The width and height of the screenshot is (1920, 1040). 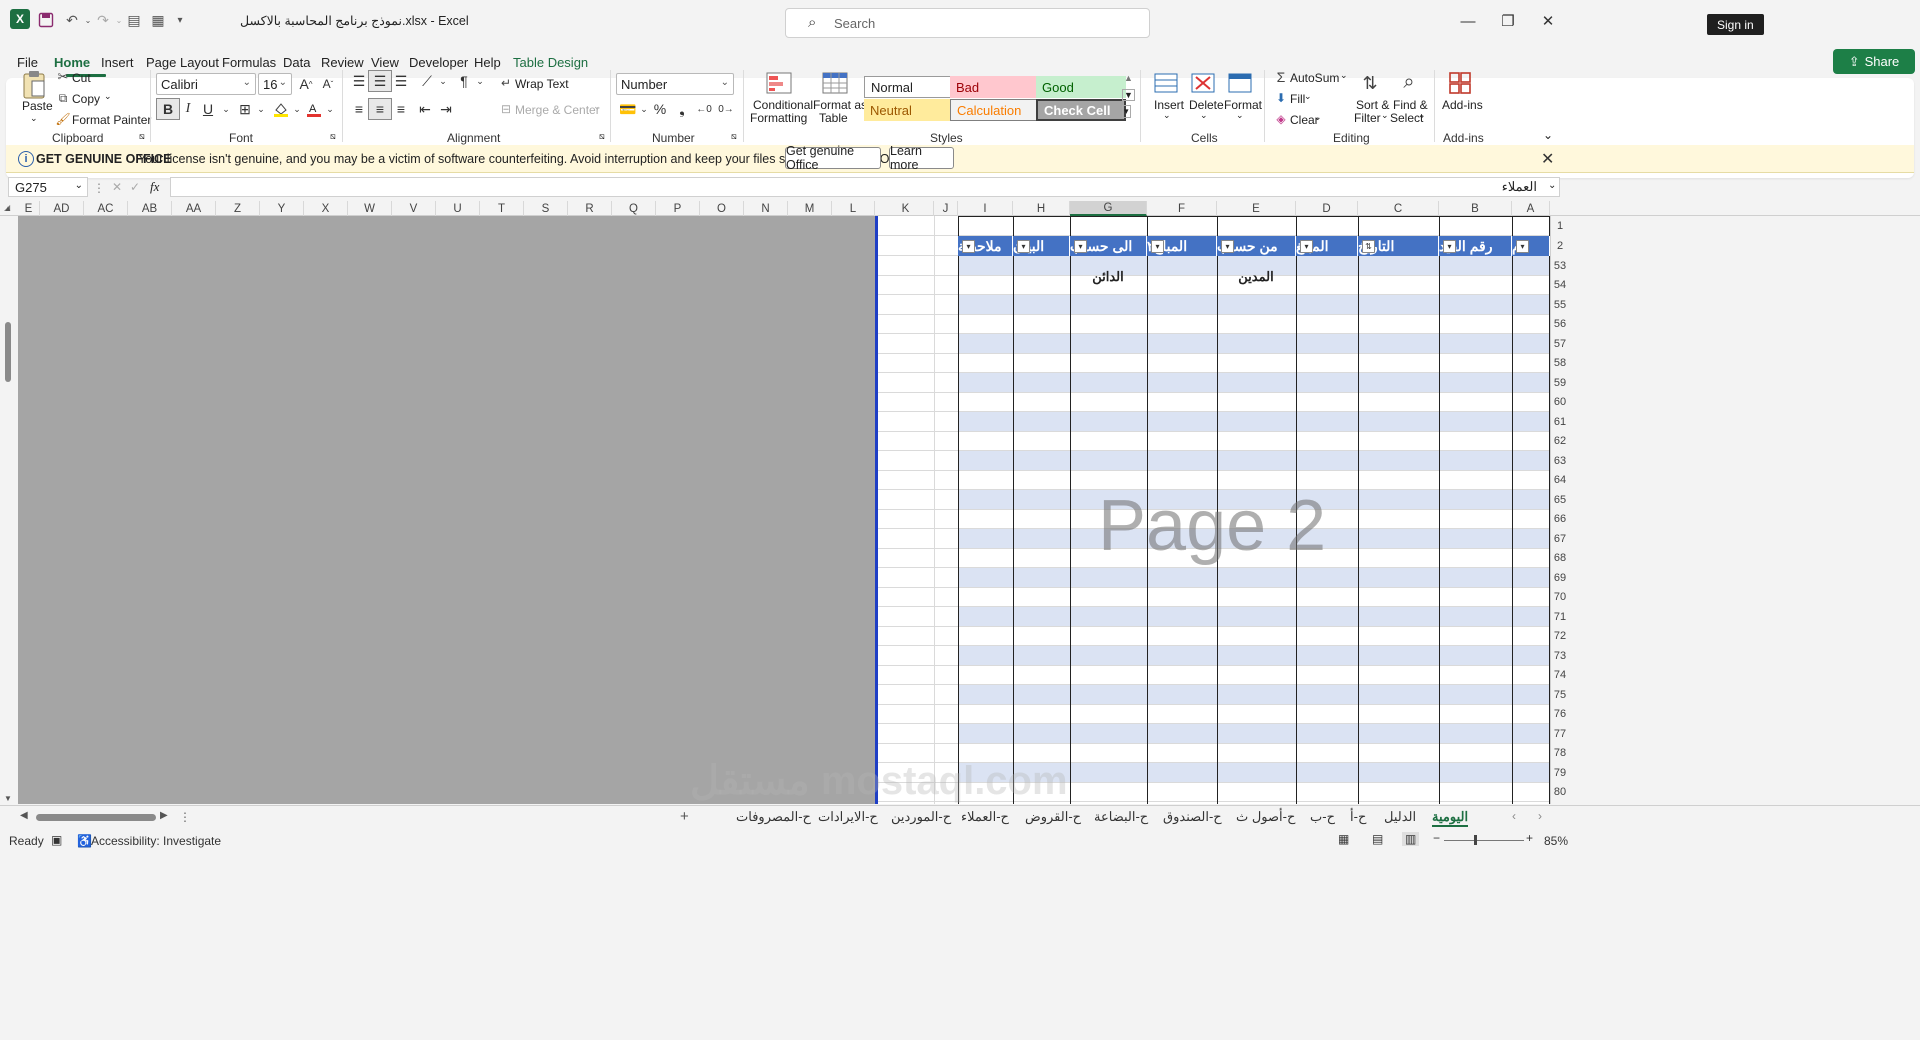 What do you see at coordinates (848, 817) in the screenshot?
I see `sheet-tab: ح-الايرادات` at bounding box center [848, 817].